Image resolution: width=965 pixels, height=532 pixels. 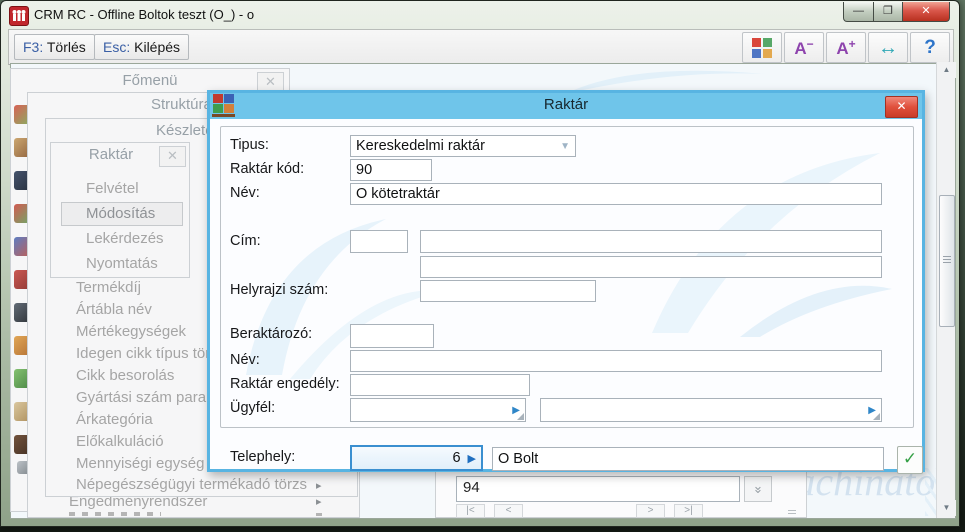 What do you see at coordinates (114, 419) in the screenshot?
I see `menu-item-arkategoria: Árkategória` at bounding box center [114, 419].